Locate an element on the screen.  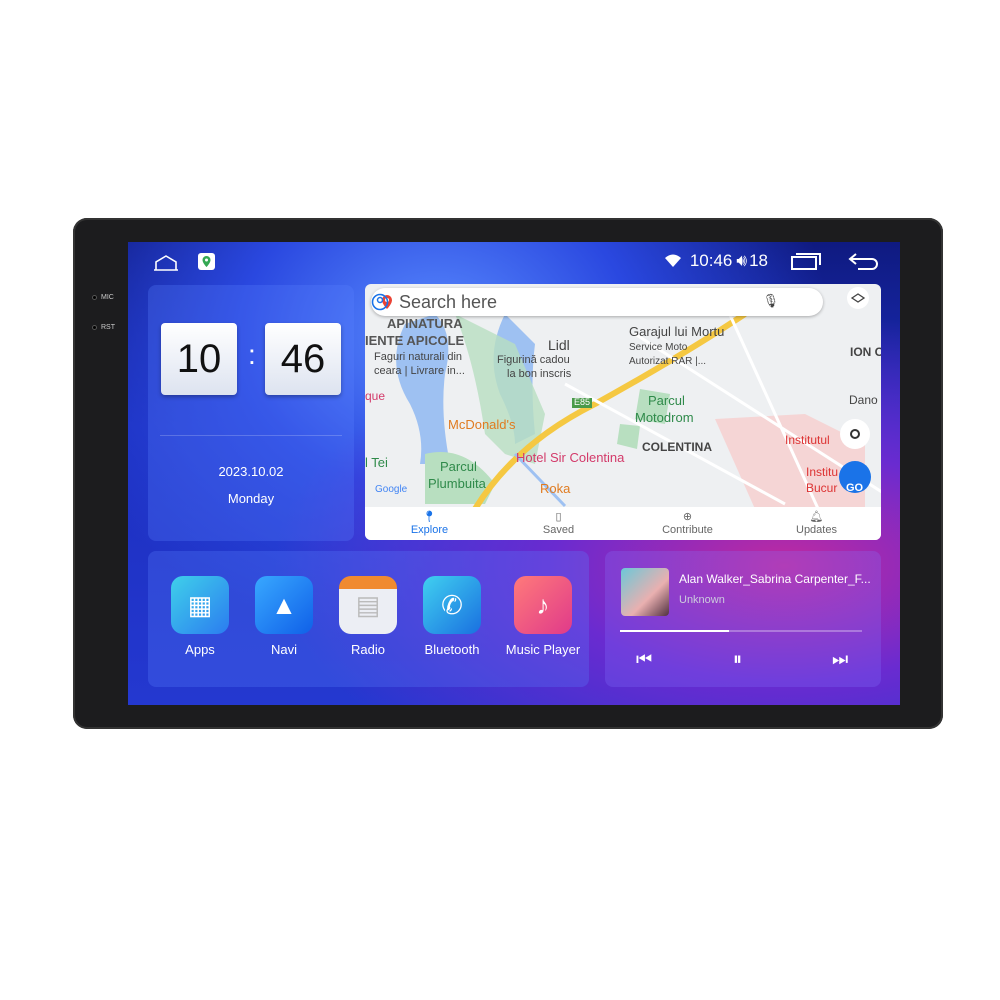
microphone-icon: 🎙︎ is located at coordinates (770, 301).